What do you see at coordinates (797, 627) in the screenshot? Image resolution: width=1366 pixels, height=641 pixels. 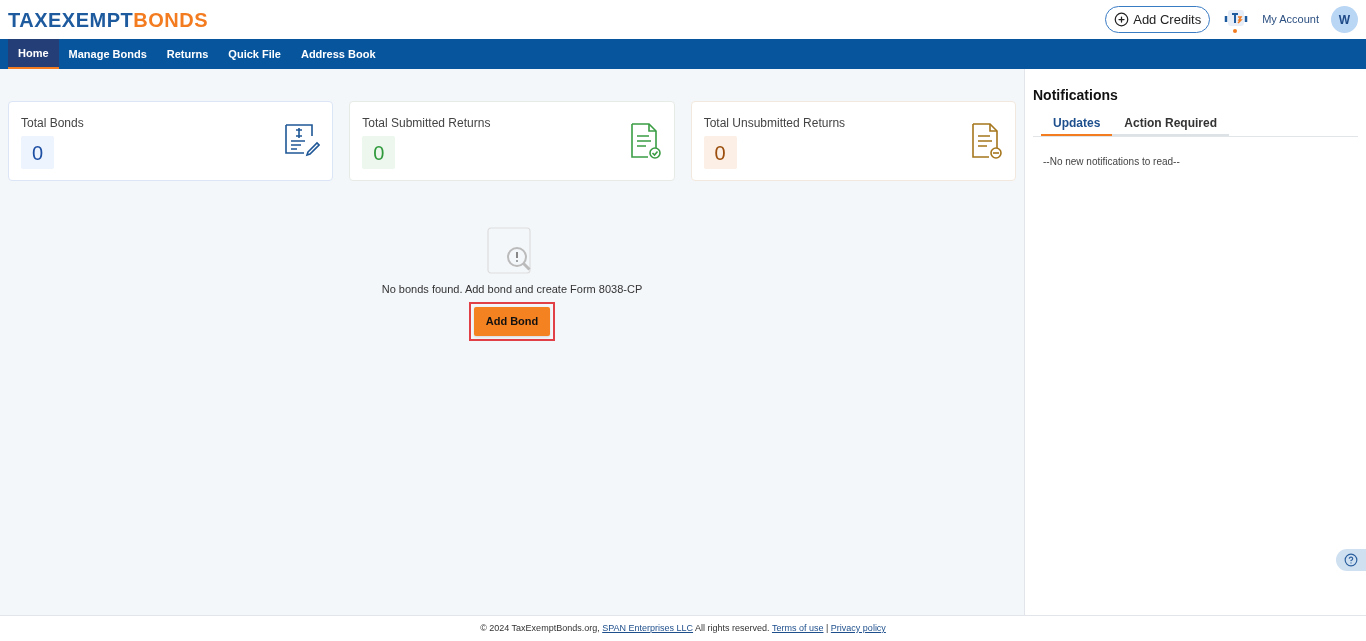 I see `terms-link: Terms of use` at bounding box center [797, 627].